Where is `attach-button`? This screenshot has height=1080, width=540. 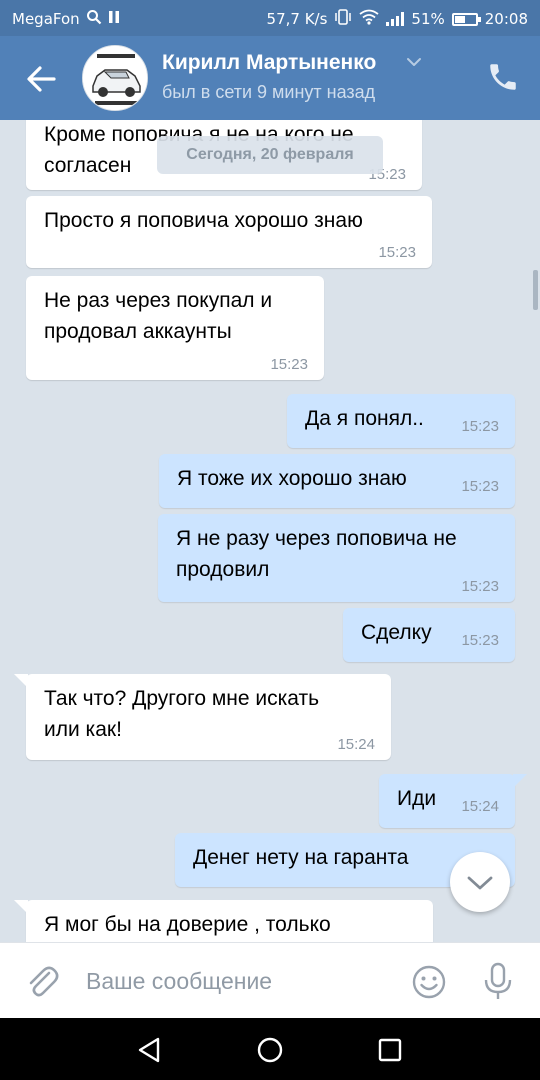
attach-button is located at coordinates (42, 981).